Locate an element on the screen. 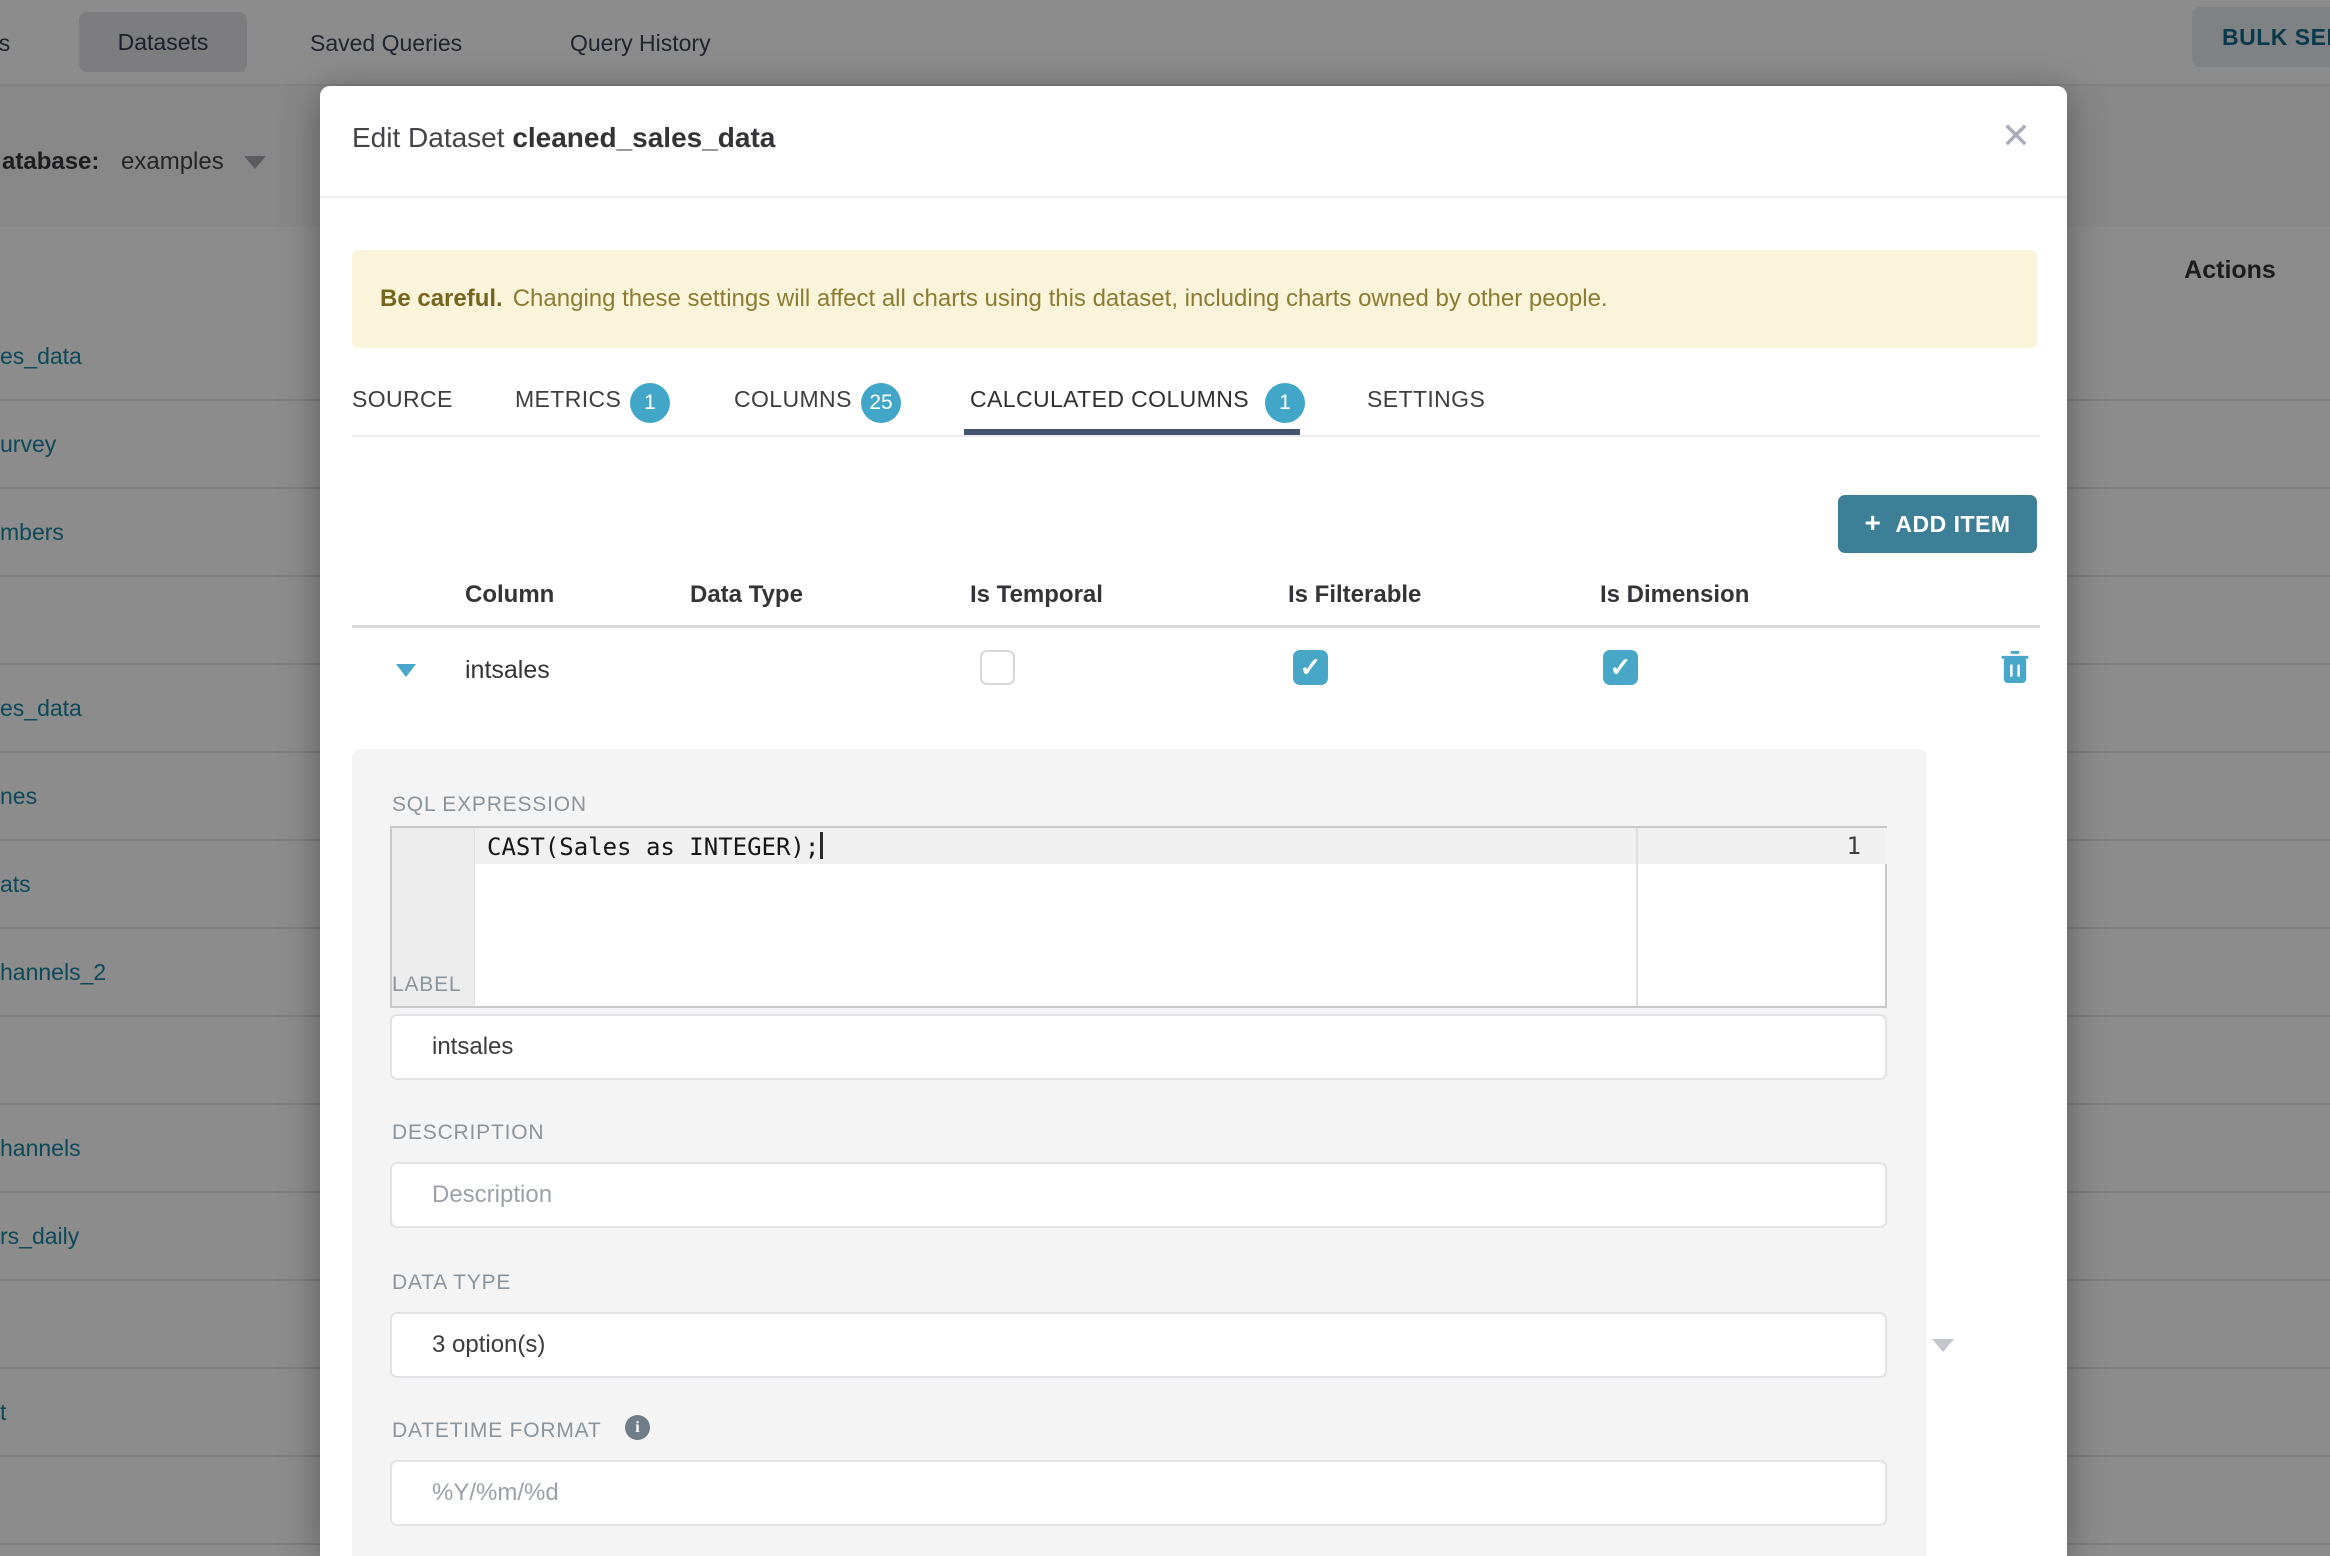  metrics-count-badge: 1 is located at coordinates (650, 403).